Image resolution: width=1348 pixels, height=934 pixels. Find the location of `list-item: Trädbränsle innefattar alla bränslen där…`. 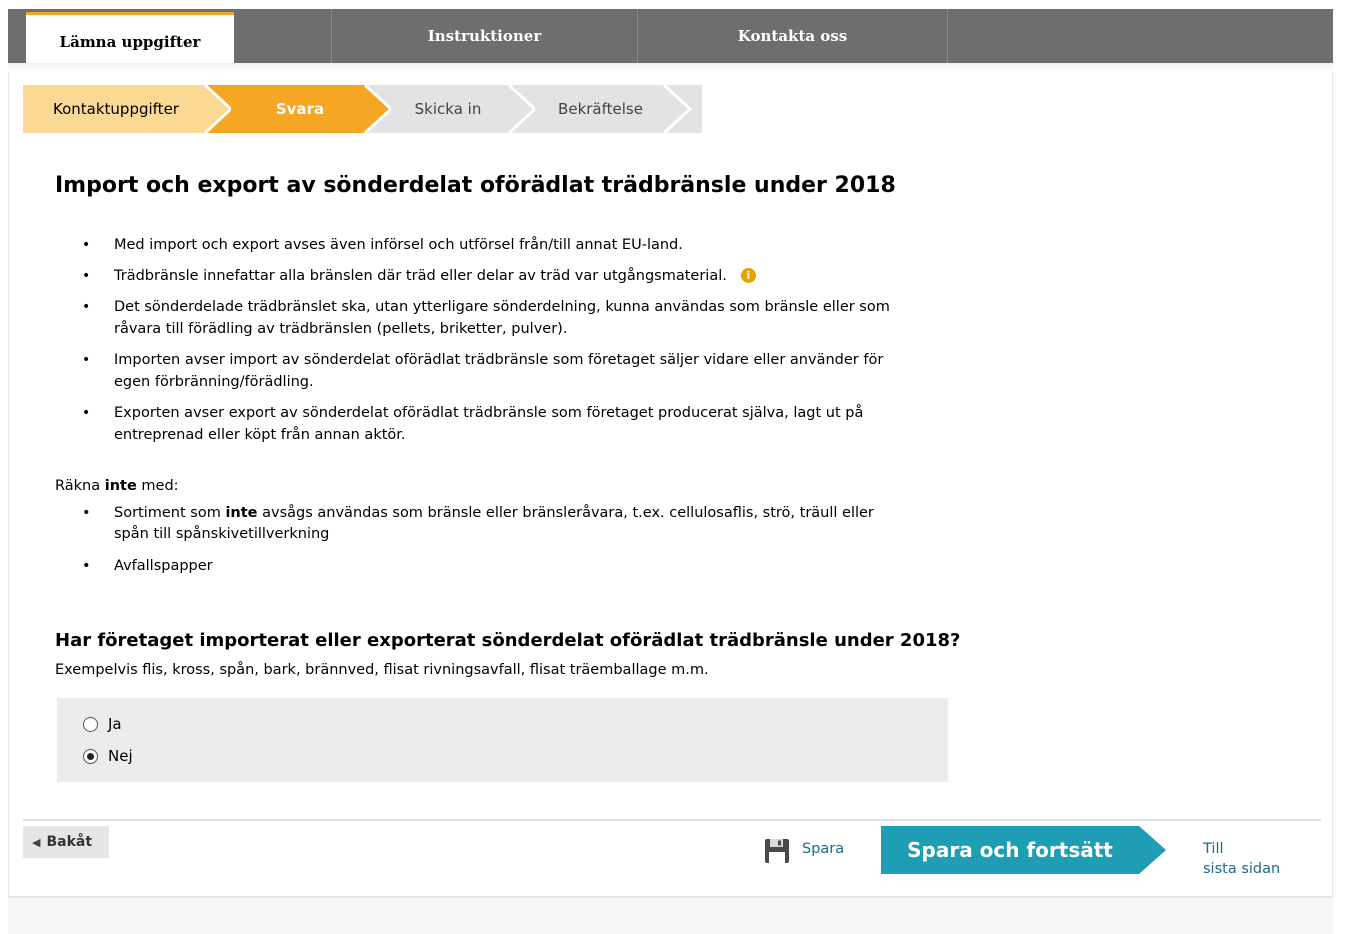

list-item: Trädbränsle innefattar alla bränslen där… is located at coordinates (520, 276).